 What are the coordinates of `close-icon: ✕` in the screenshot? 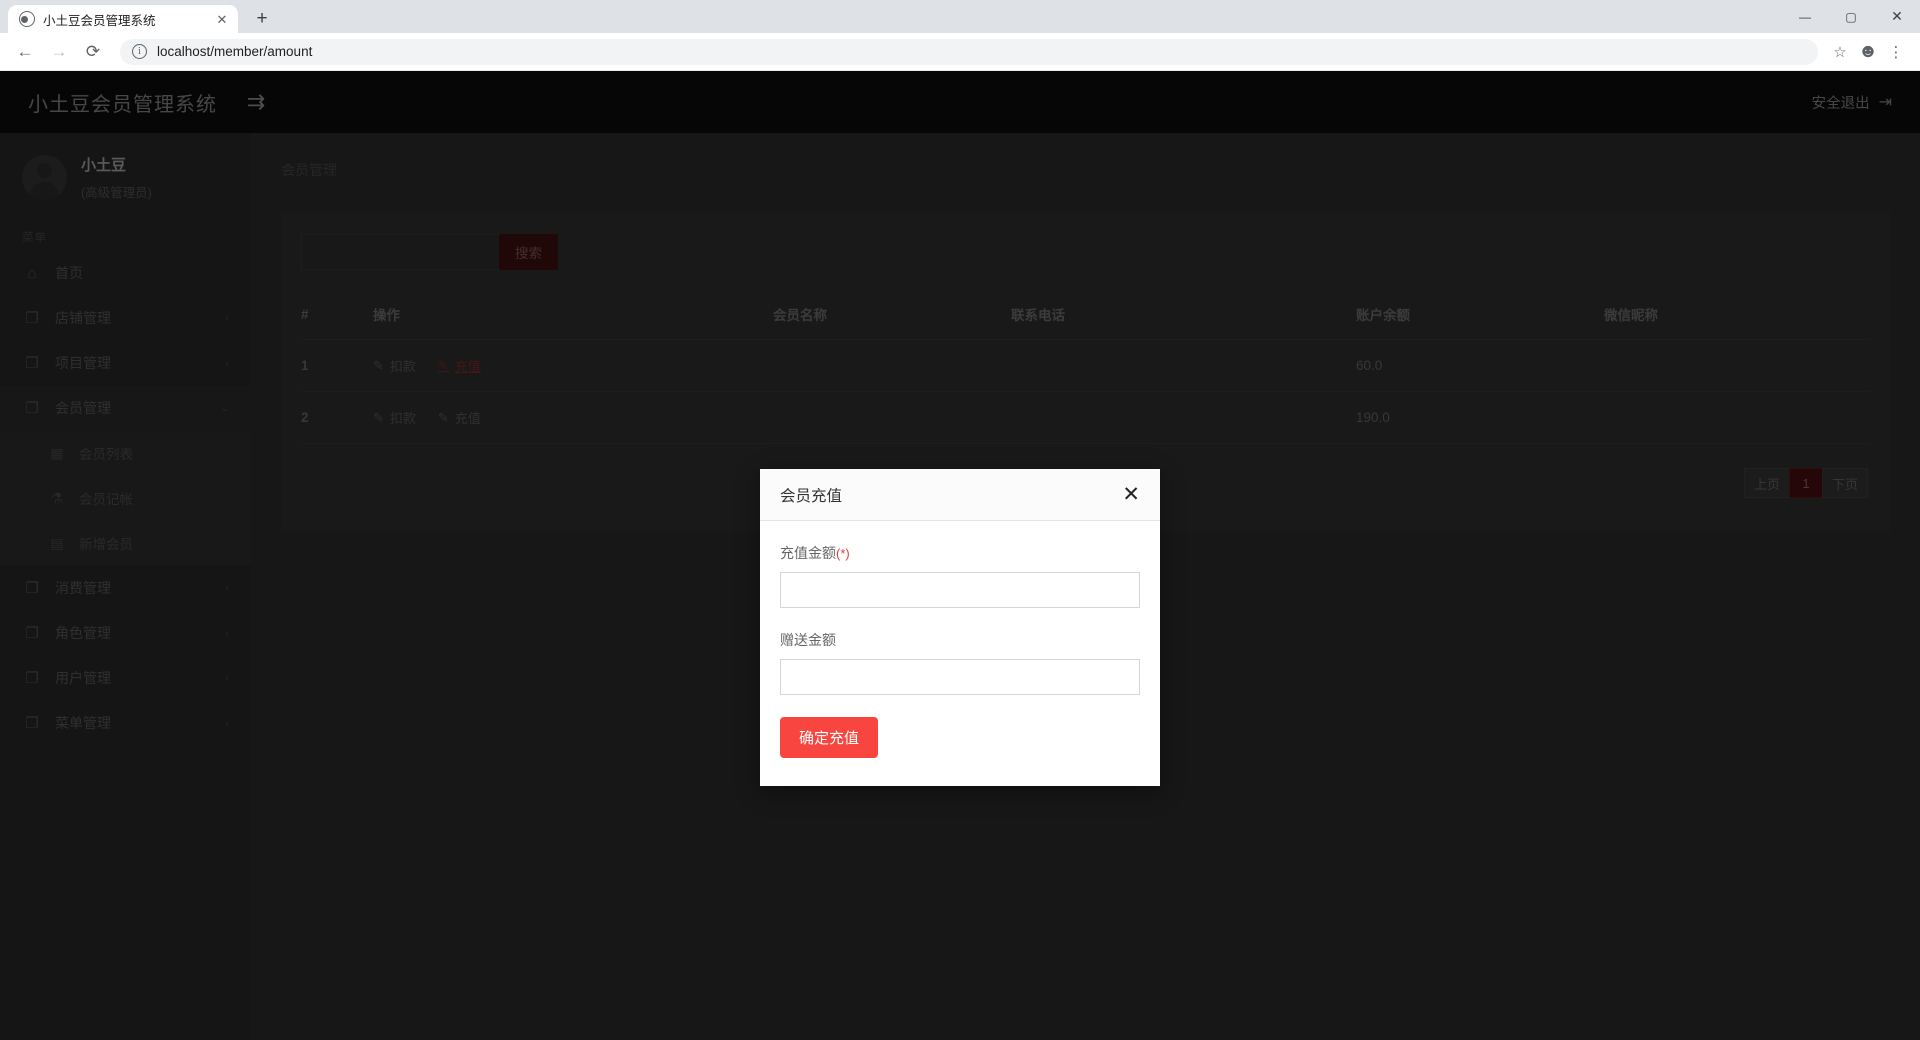 It's located at (1131, 494).